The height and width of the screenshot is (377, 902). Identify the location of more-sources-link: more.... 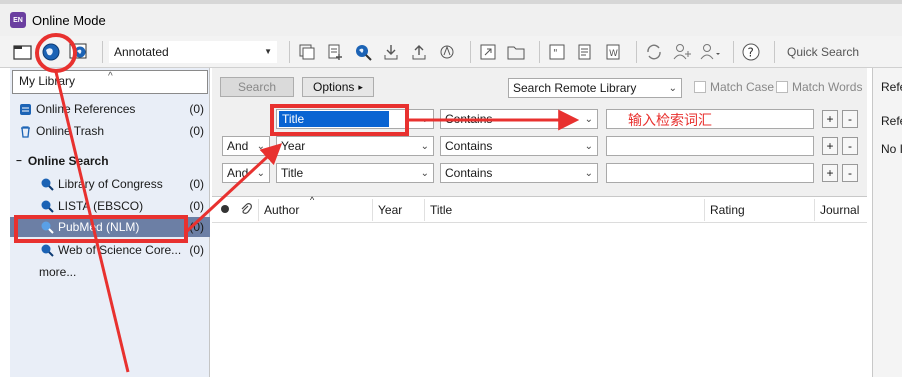
(110, 272).